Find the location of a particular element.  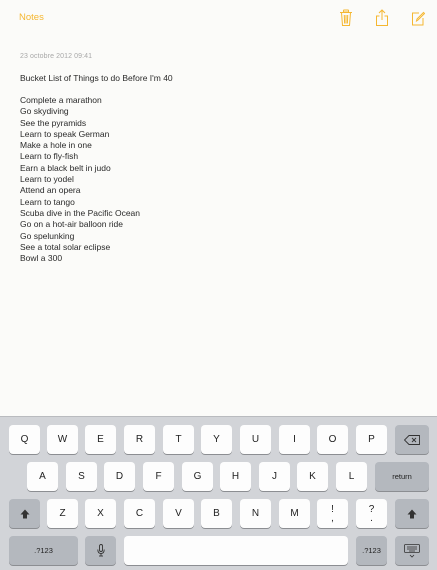

key-f: F is located at coordinates (158, 476).